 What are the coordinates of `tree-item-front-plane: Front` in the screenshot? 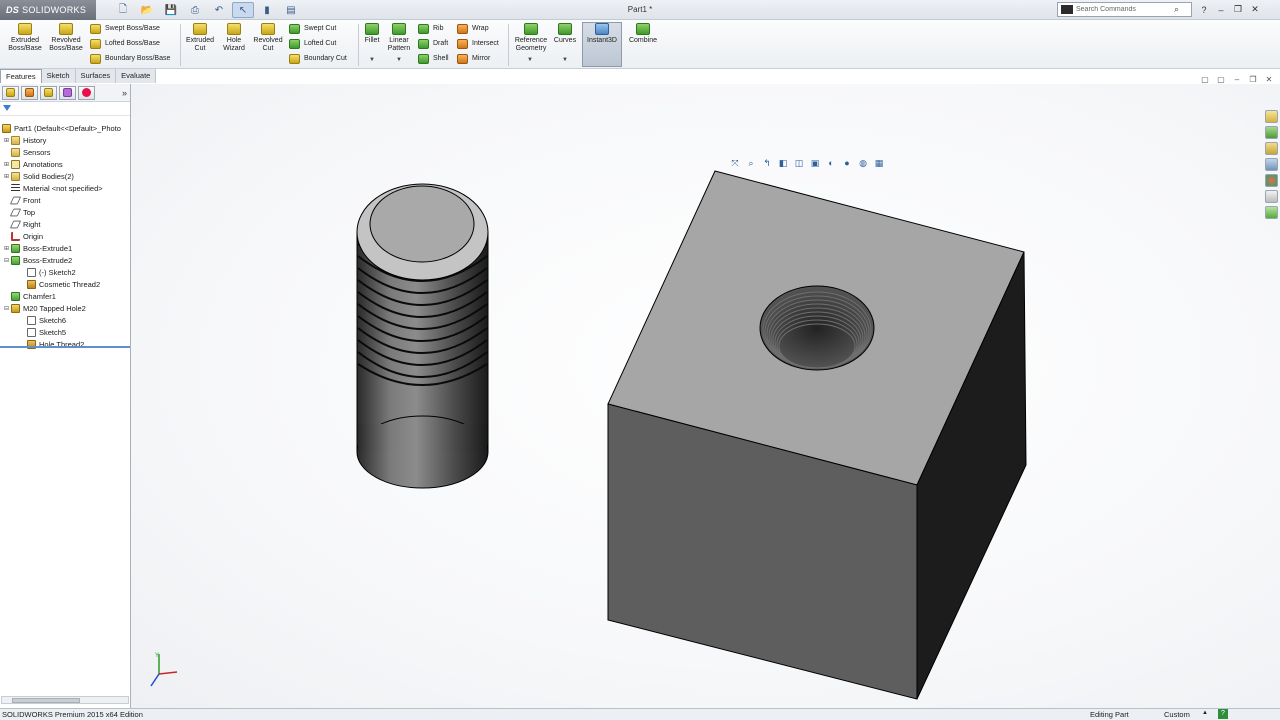 It's located at (25, 200).